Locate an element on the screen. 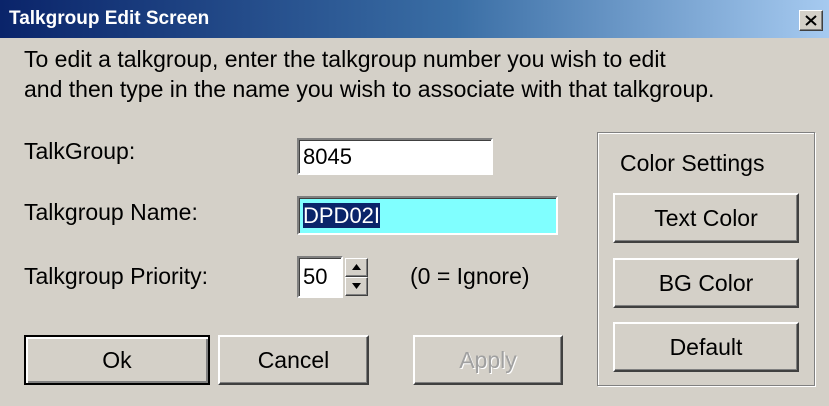 Image resolution: width=829 pixels, height=406 pixels. talkgroup-name-label: Talkgroup Name: is located at coordinates (111, 212).